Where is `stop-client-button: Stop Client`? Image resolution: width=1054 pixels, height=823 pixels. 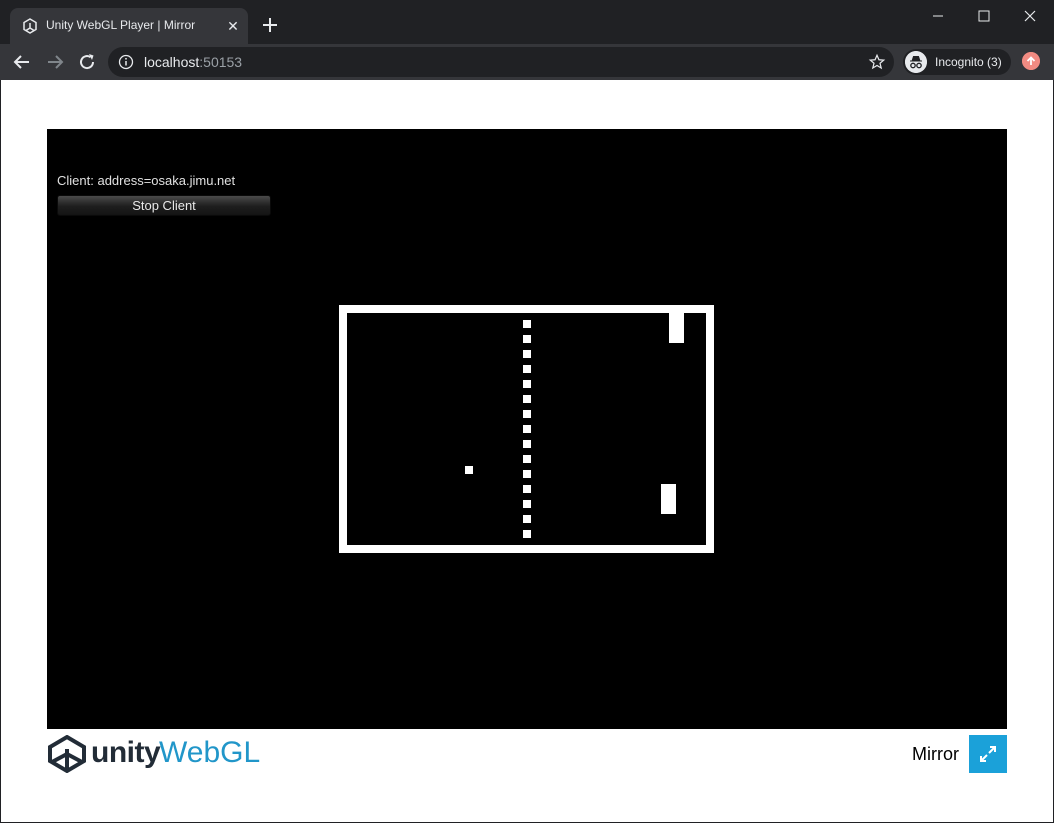 stop-client-button: Stop Client is located at coordinates (164, 205).